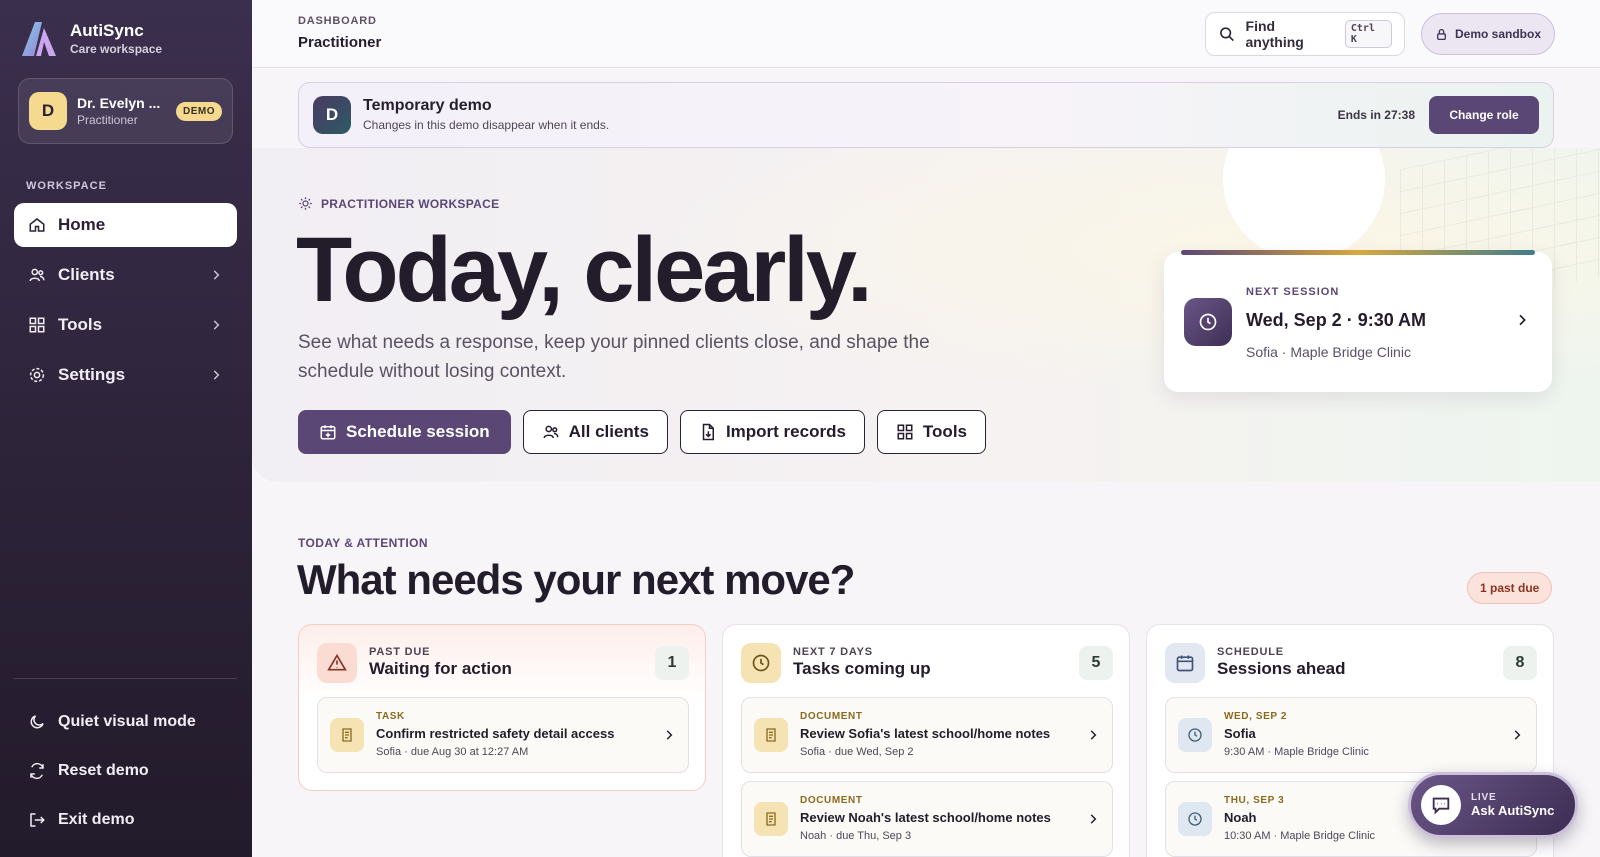  I want to click on demo-sandbox-button: Demo sandbox, so click(1488, 34).